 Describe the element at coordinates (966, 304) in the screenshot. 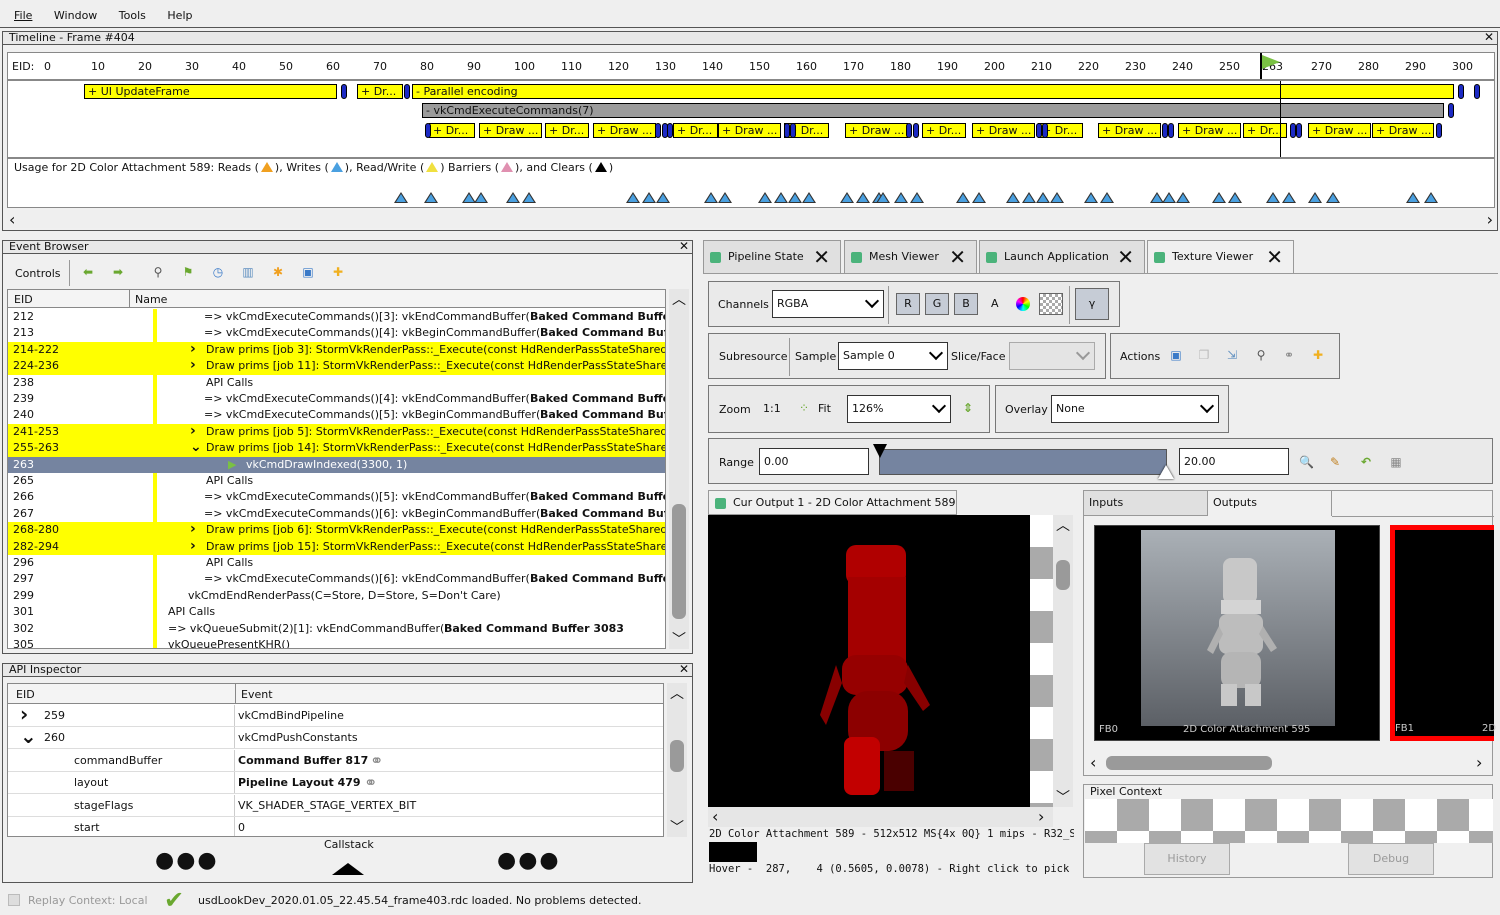

I see `channel-b-toggle: B` at that location.